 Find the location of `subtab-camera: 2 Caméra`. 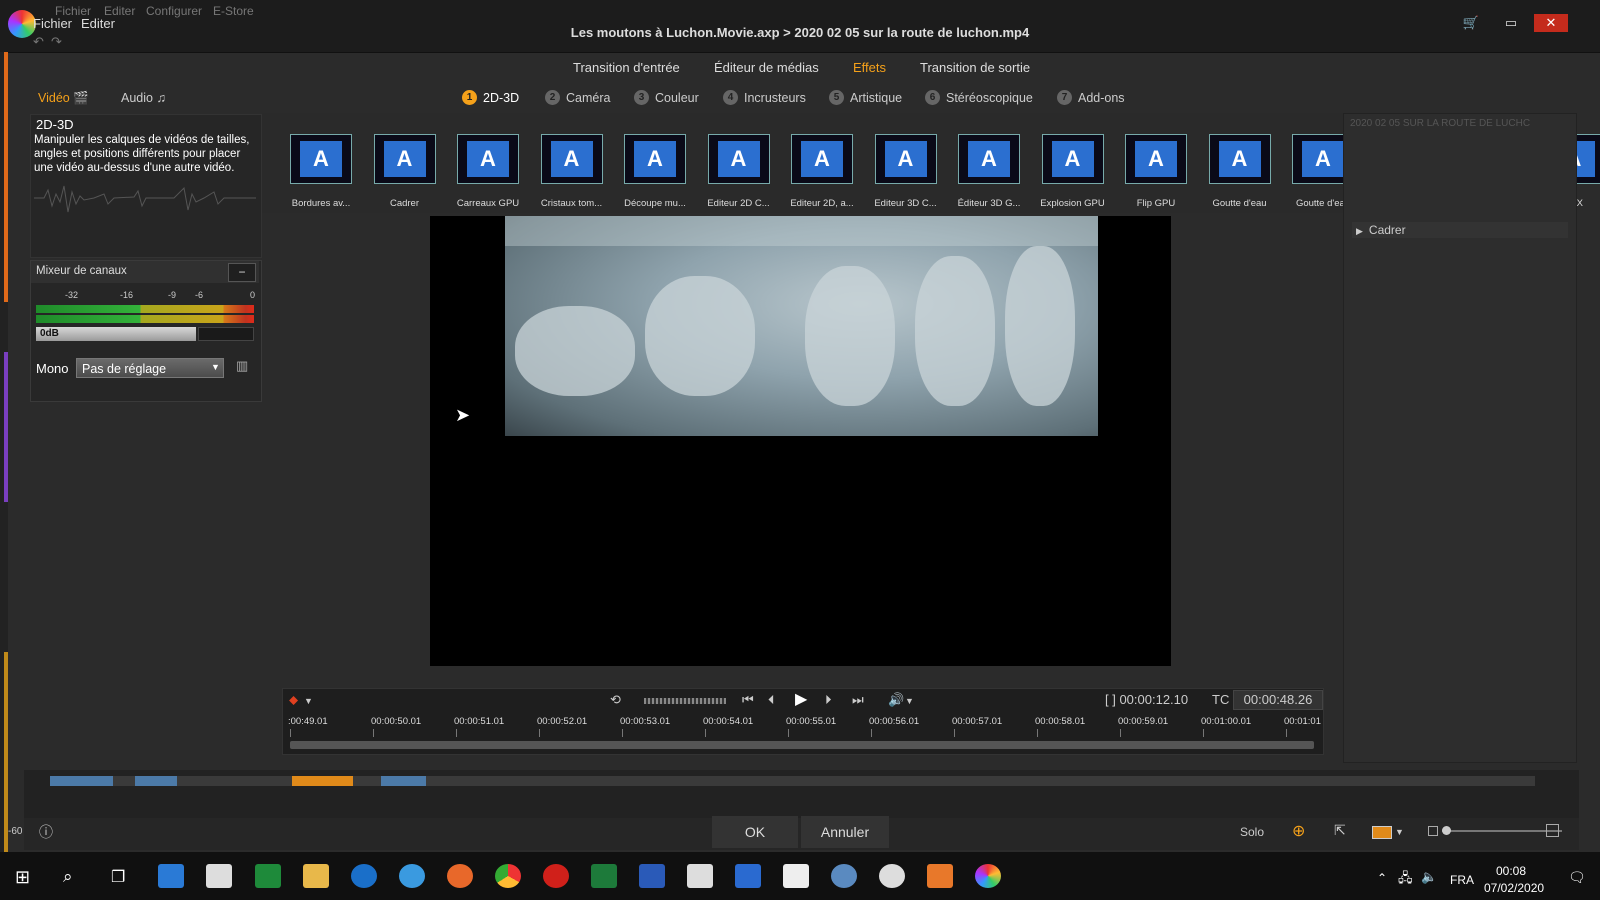

subtab-camera: 2 Caméra is located at coordinates (577, 97).